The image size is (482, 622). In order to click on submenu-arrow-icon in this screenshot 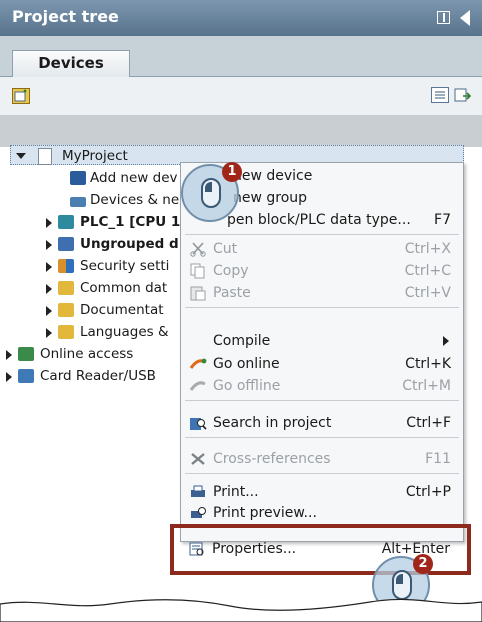, I will do `click(446, 341)`.